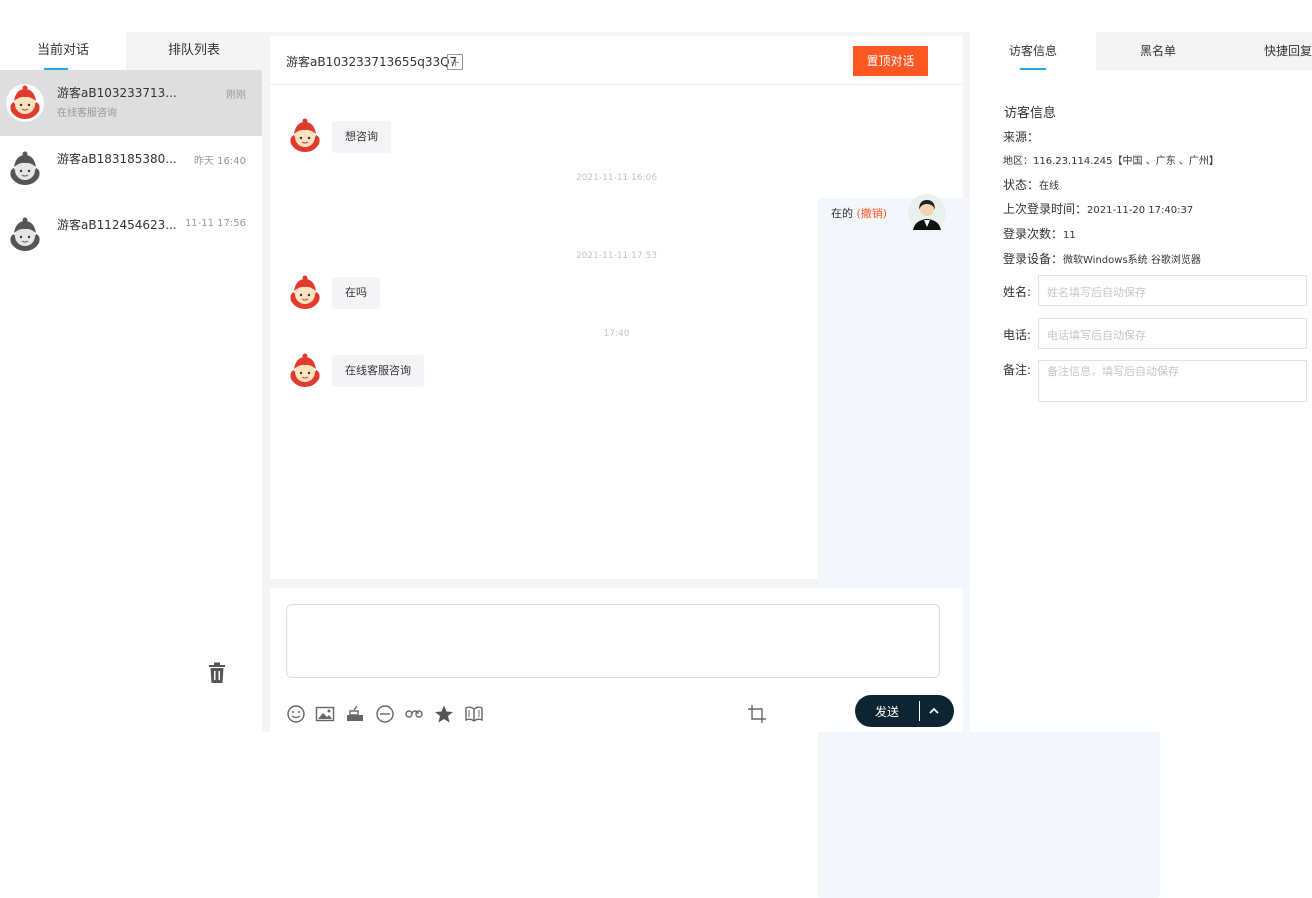  Describe the element at coordinates (1017, 292) in the screenshot. I see `name-label: 姓名:` at that location.